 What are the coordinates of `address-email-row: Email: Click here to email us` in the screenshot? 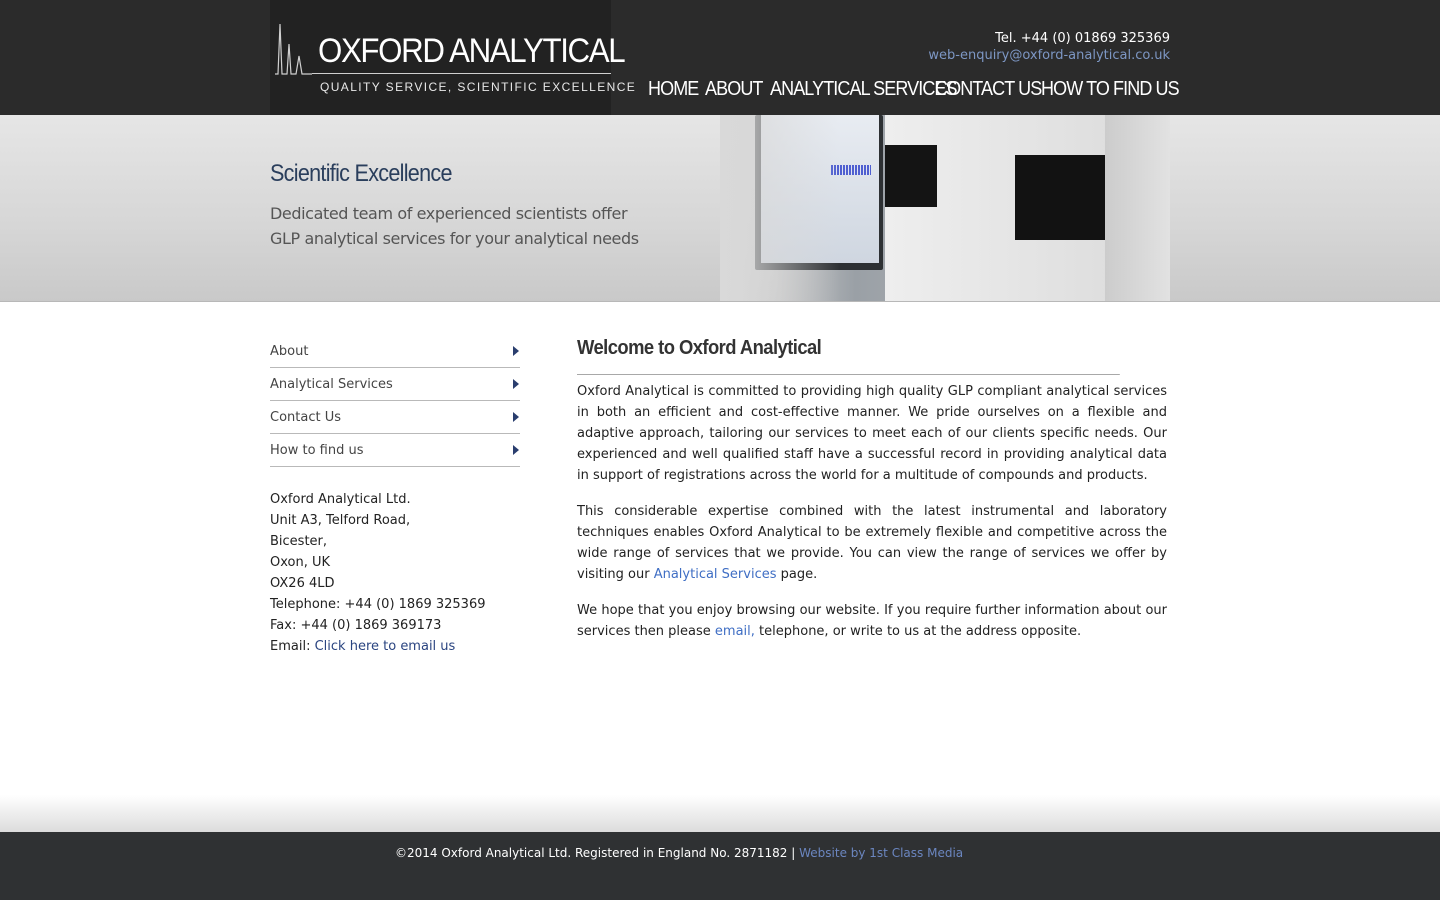 It's located at (400, 646).